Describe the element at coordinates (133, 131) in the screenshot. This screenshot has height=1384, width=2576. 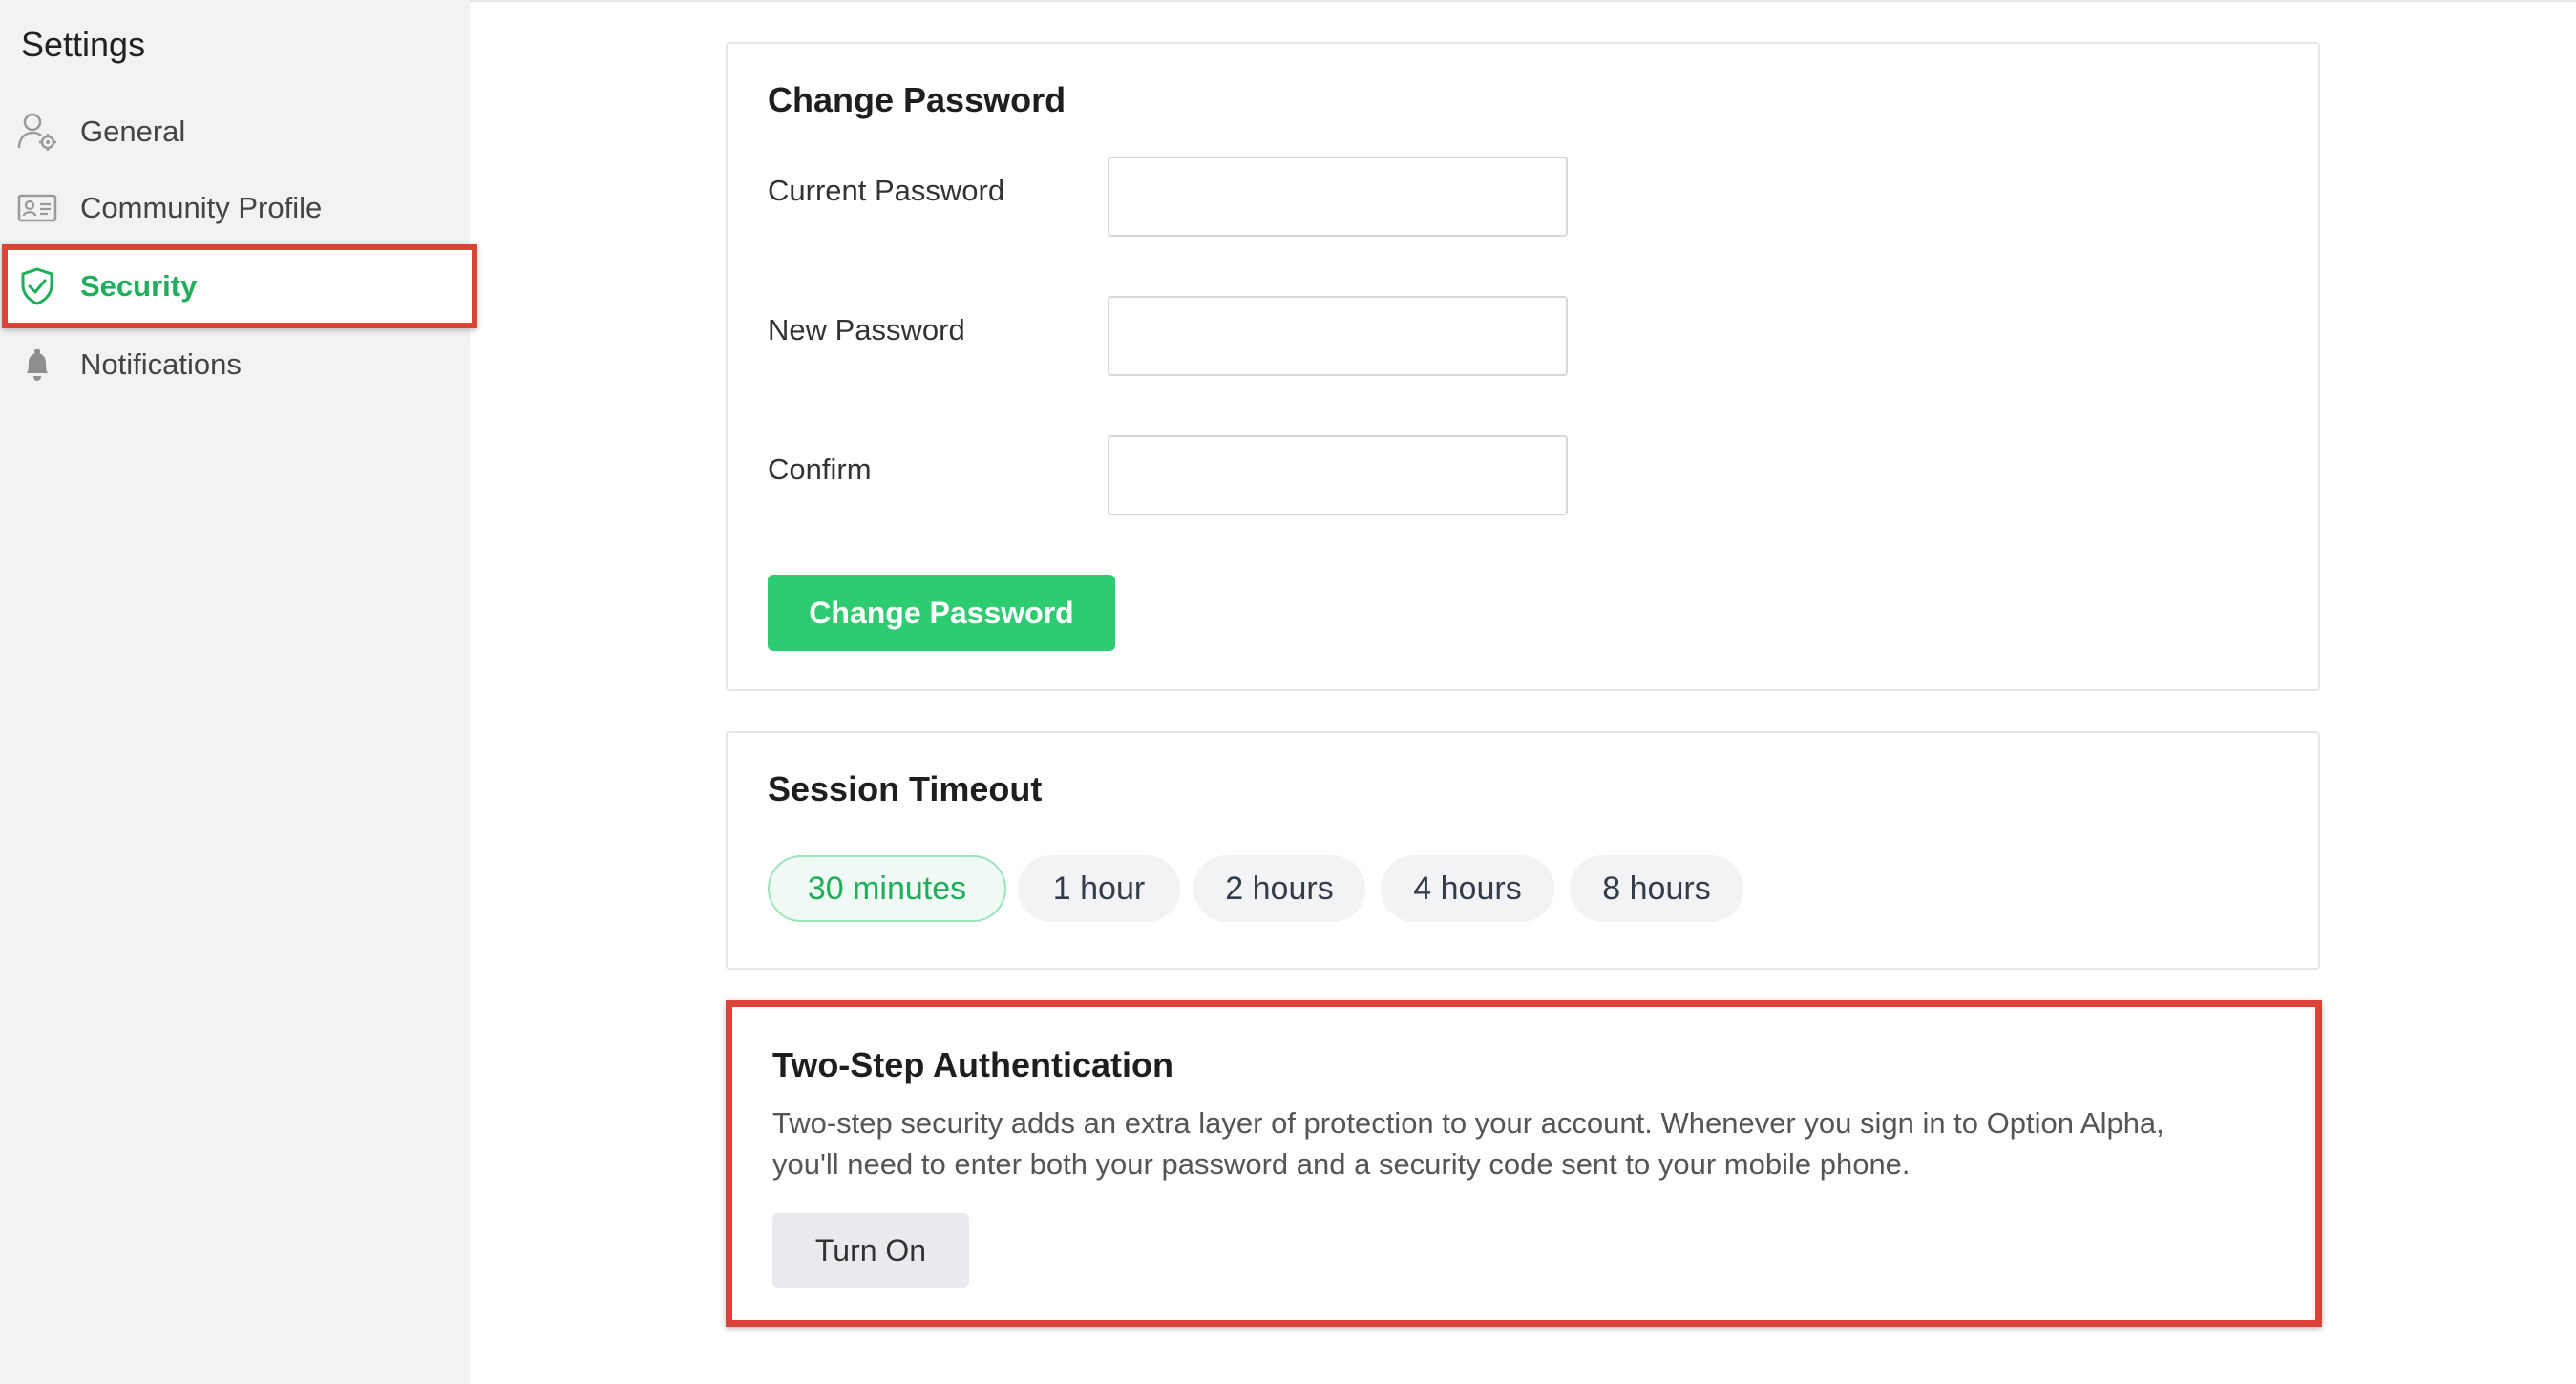
I see `sidebar-item-label: General` at that location.